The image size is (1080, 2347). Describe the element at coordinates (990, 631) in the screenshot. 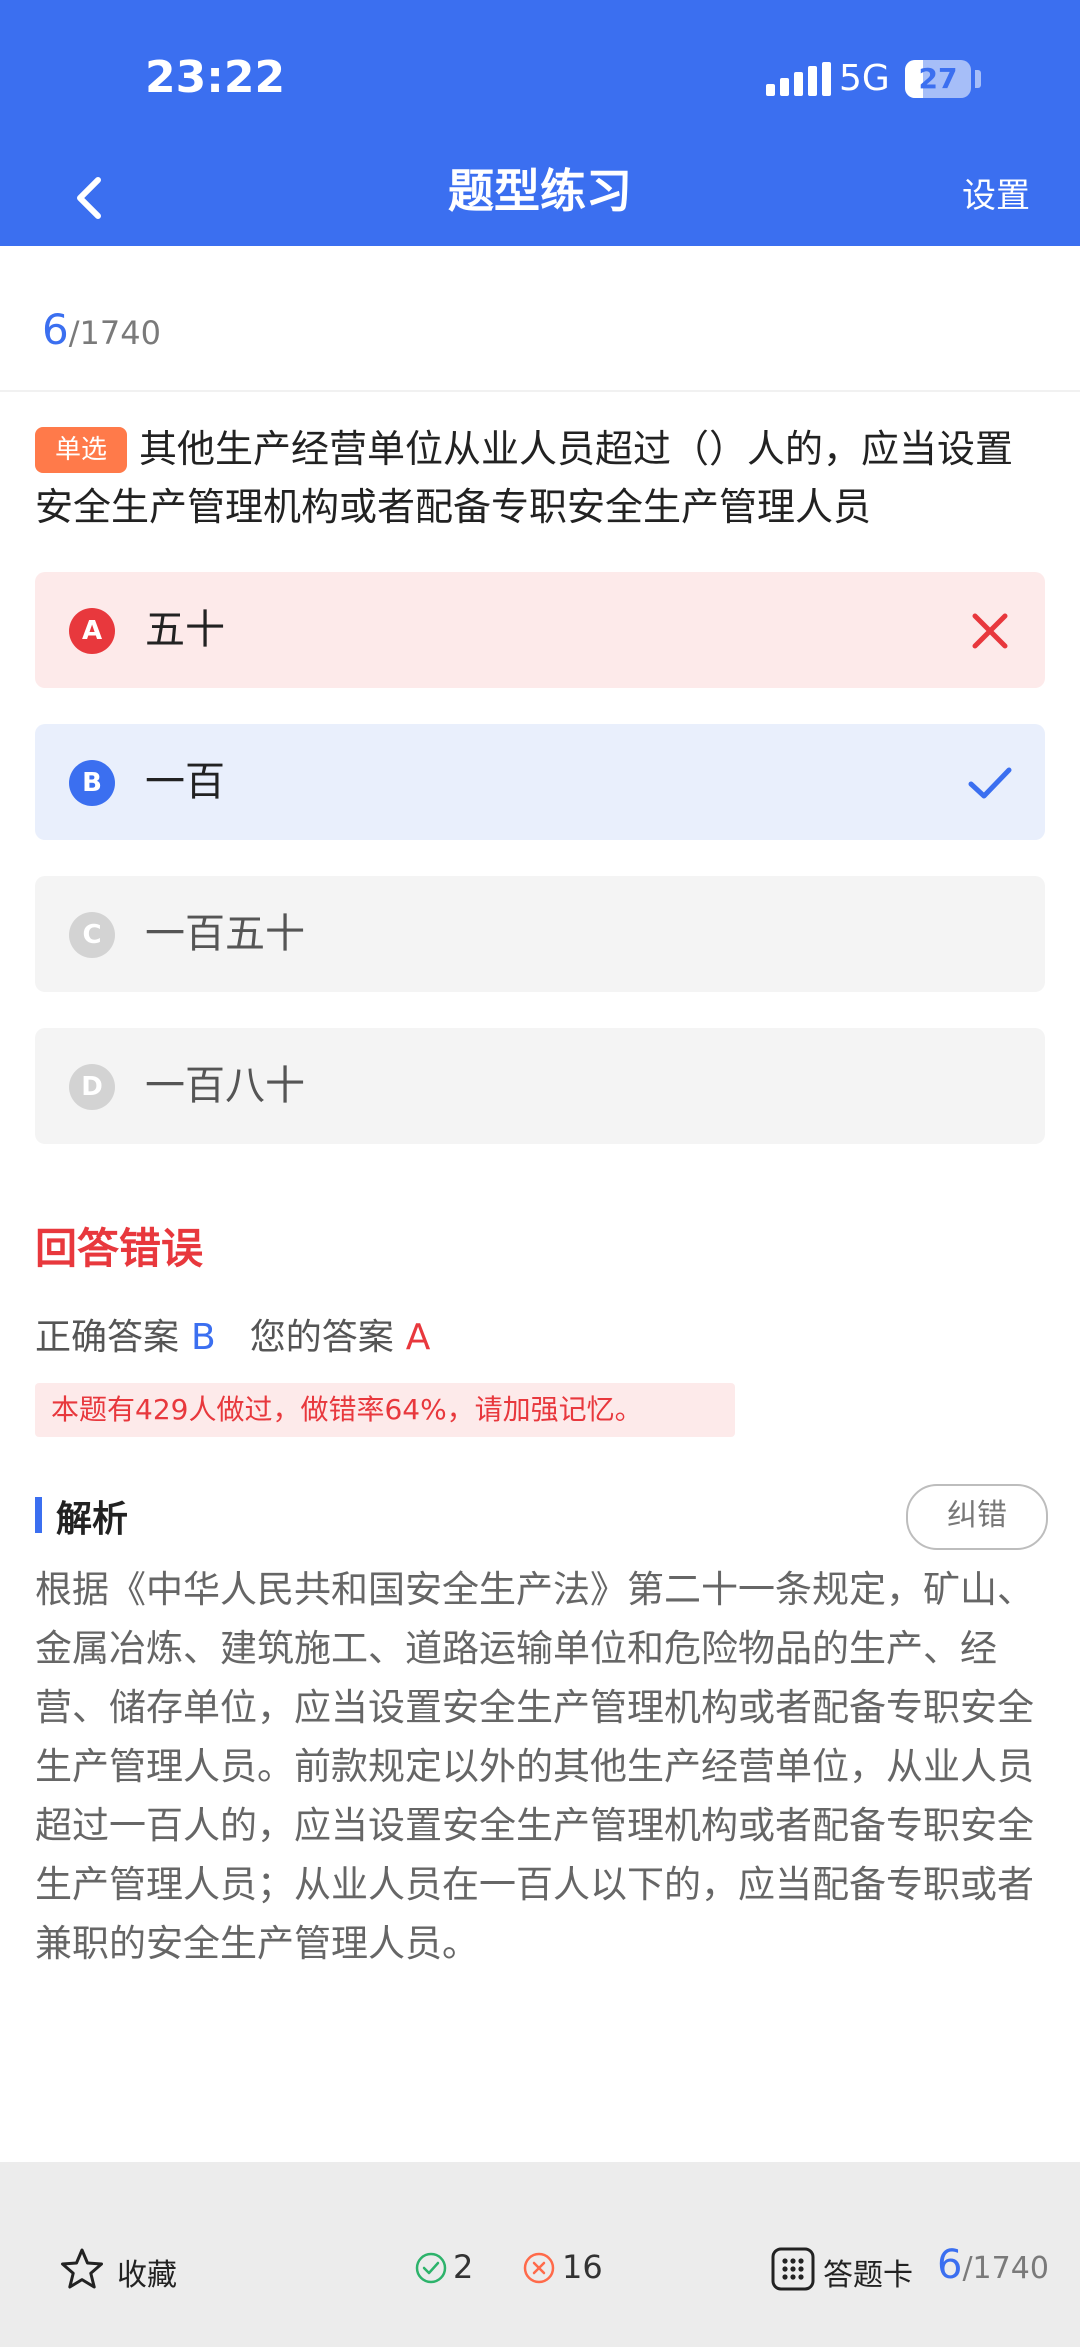

I see `close-icon` at that location.